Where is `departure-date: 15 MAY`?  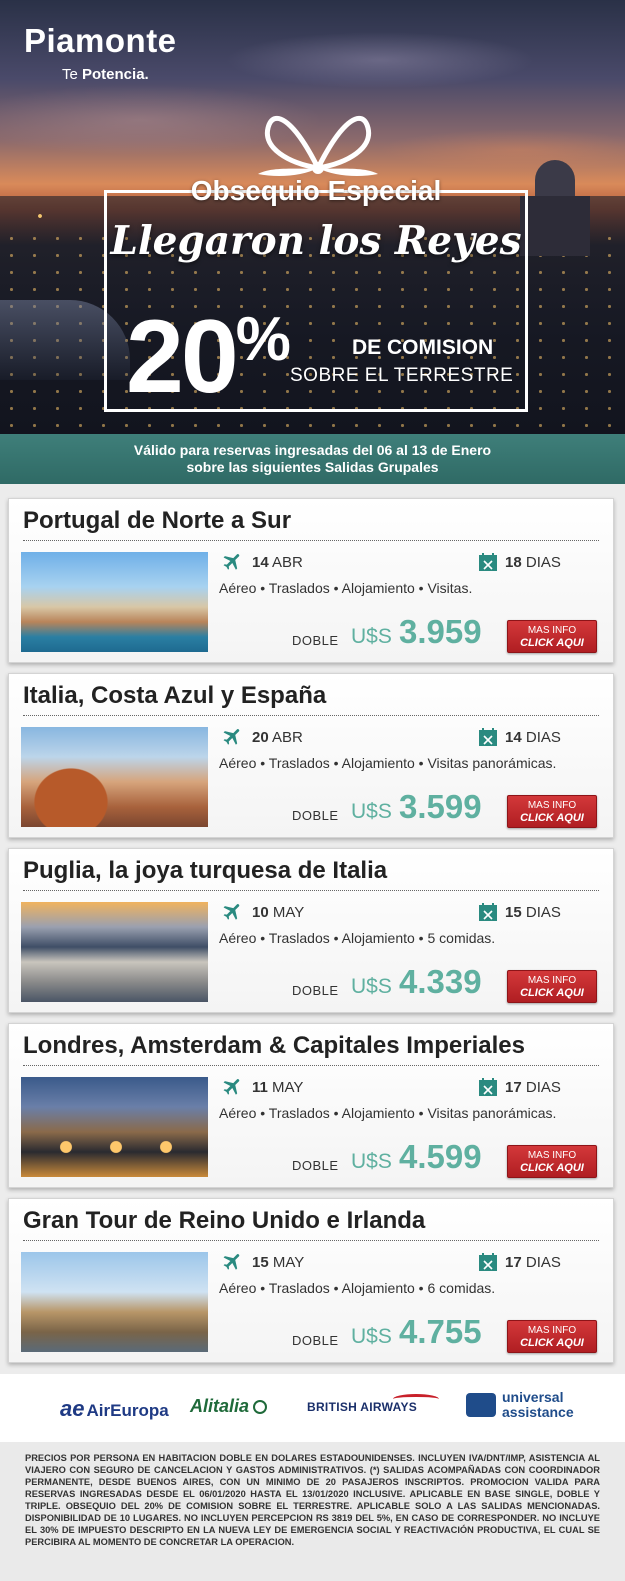 departure-date: 15 MAY is located at coordinates (278, 1262).